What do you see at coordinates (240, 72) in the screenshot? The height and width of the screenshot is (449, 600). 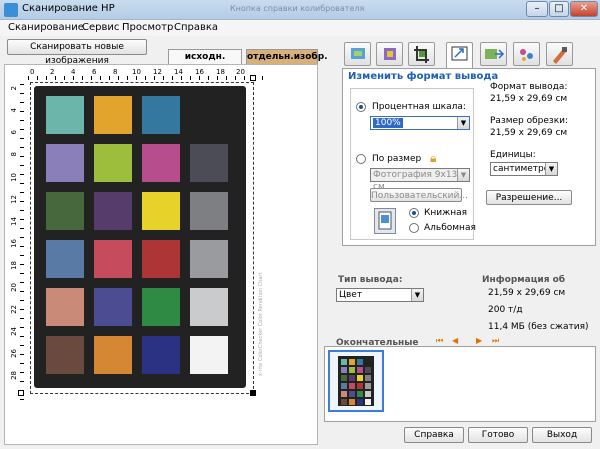 I see `ruler-top-label: 20` at bounding box center [240, 72].